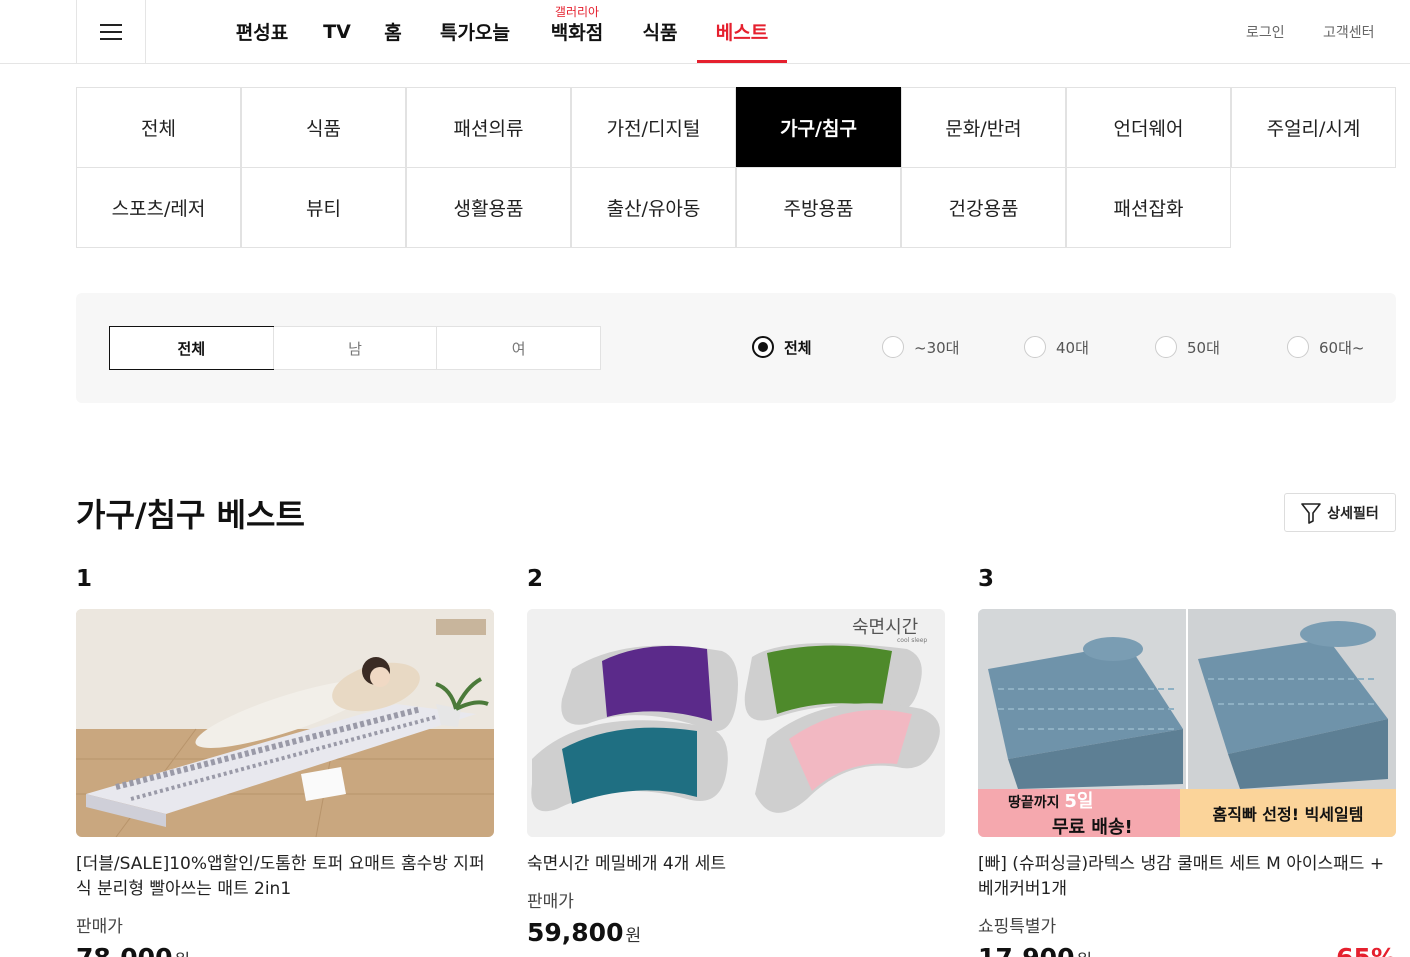 Image resolution: width=1410 pixels, height=957 pixels. I want to click on promo-text: 땅끝까지, so click(1034, 803).